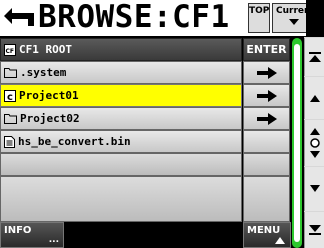 This screenshot has width=324, height=248. What do you see at coordinates (280, 240) in the screenshot?
I see `caret-up-icon` at bounding box center [280, 240].